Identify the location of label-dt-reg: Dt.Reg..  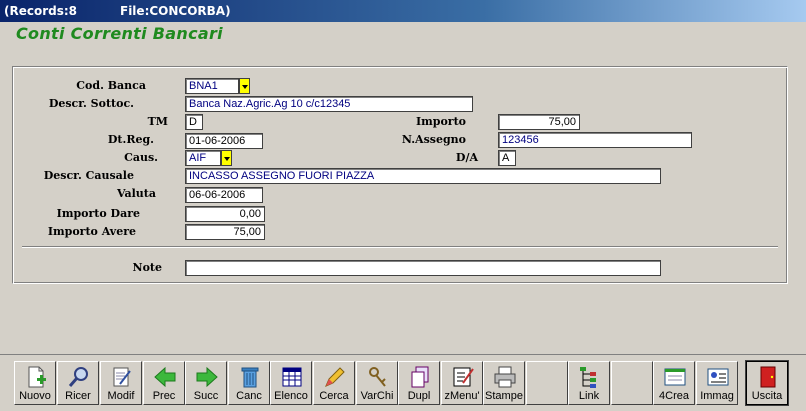
(130, 139).